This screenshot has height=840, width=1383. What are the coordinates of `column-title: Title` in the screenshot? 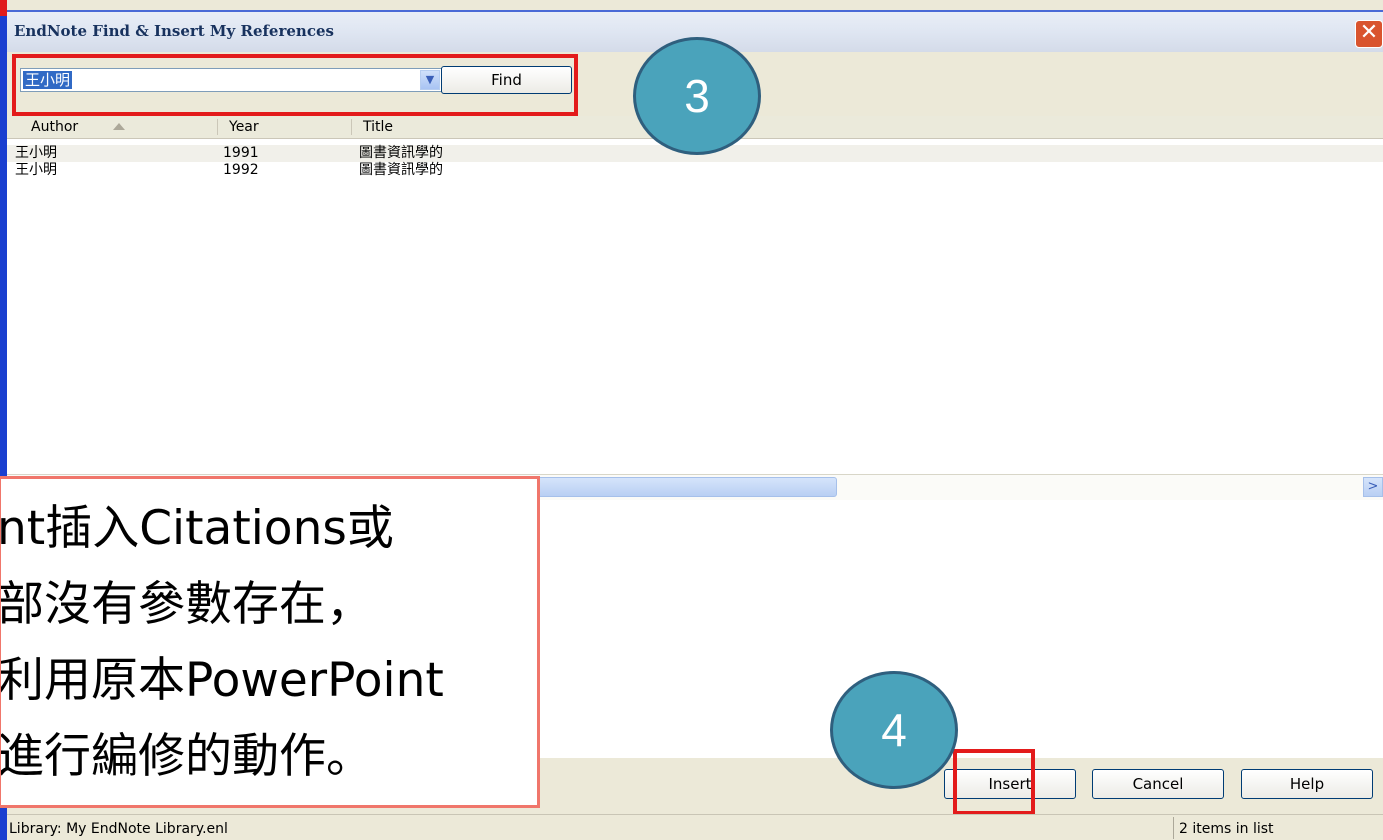 It's located at (378, 127).